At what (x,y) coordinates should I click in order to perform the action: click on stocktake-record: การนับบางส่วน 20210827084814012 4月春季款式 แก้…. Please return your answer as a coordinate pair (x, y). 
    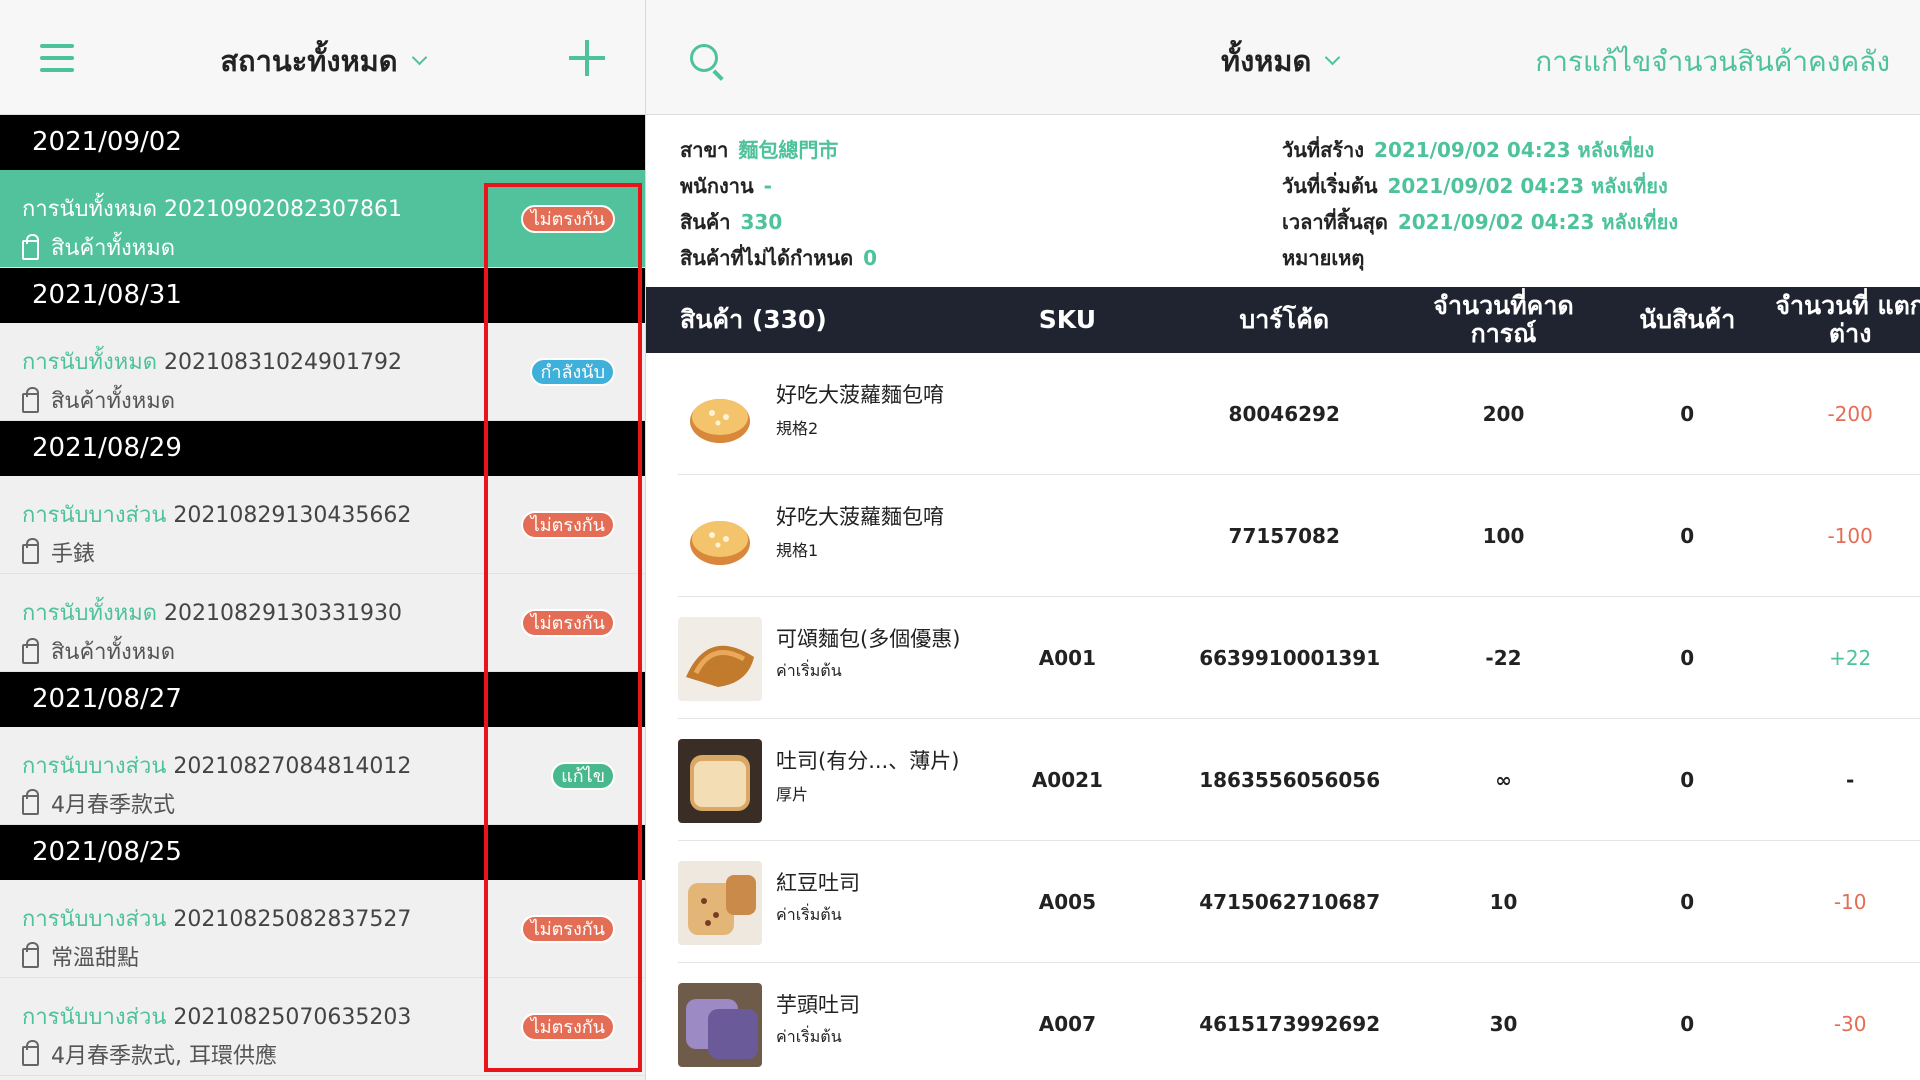
    Looking at the image, I should click on (322, 776).